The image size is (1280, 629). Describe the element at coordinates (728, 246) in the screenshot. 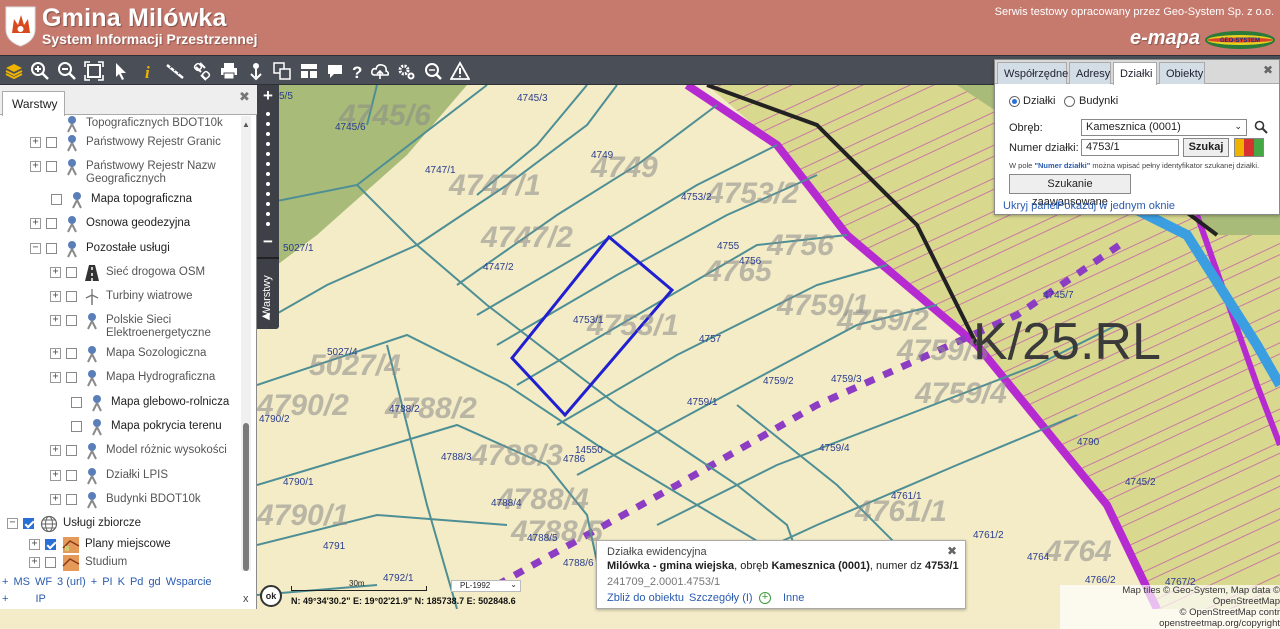

I see `parcel-number: 4755` at that location.